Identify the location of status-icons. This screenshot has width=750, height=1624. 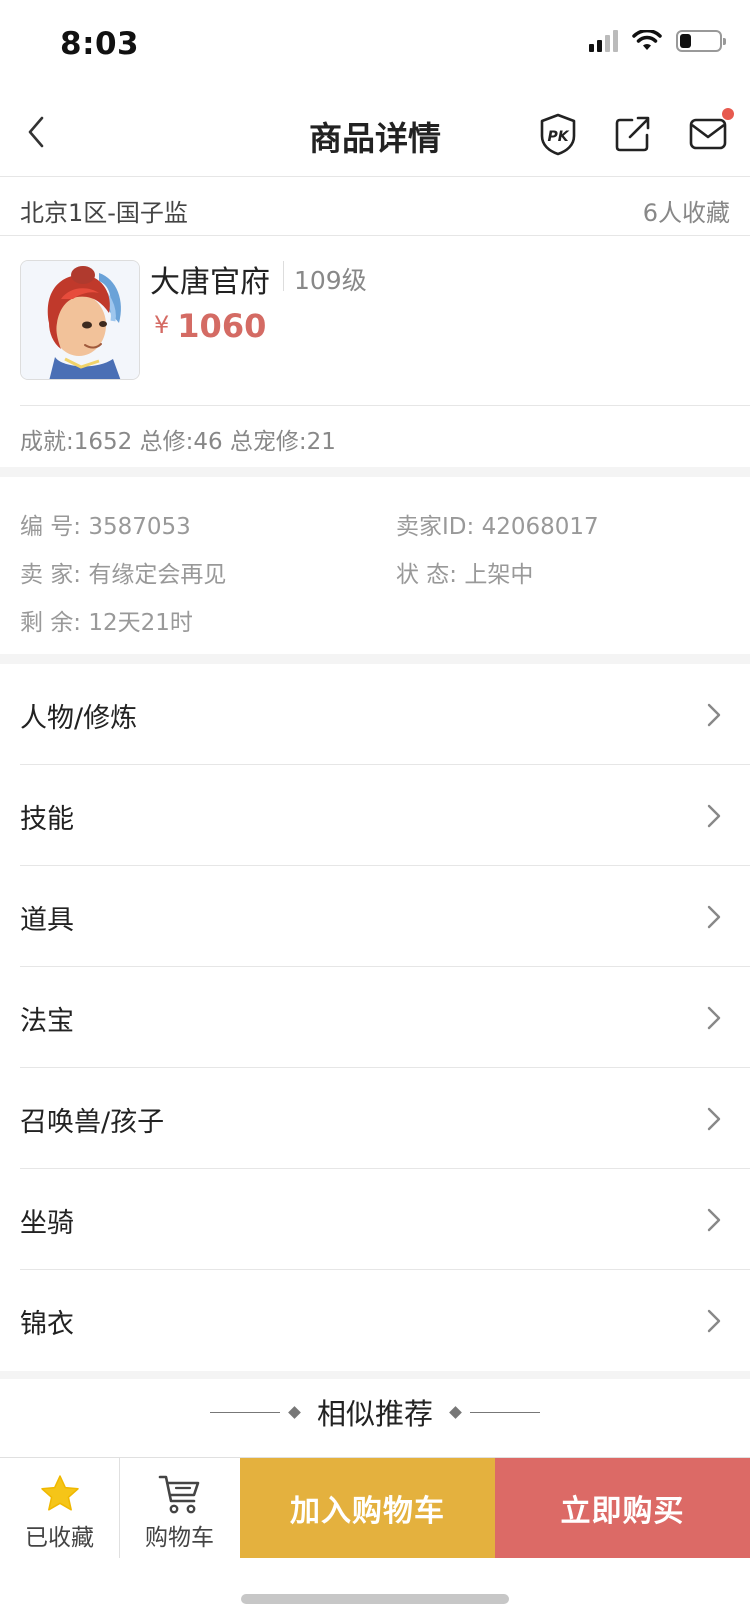
(657, 41).